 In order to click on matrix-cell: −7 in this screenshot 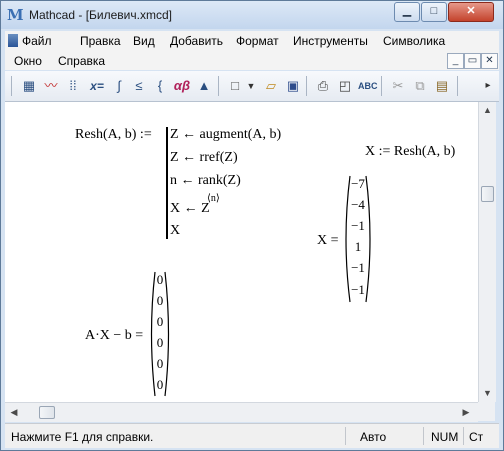, I will do `click(358, 183)`.